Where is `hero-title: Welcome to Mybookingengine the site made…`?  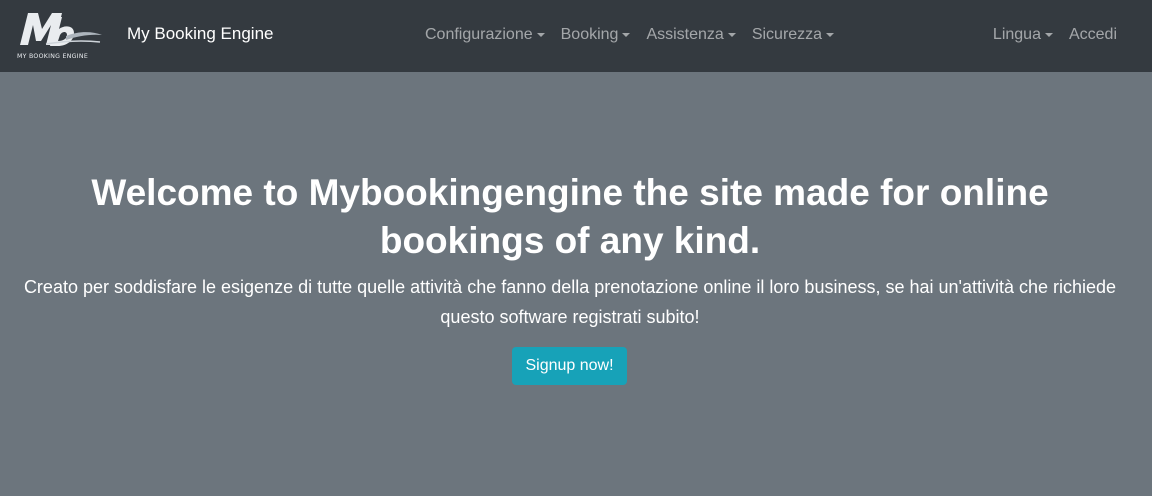 hero-title: Welcome to Mybookingengine the site made… is located at coordinates (570, 216).